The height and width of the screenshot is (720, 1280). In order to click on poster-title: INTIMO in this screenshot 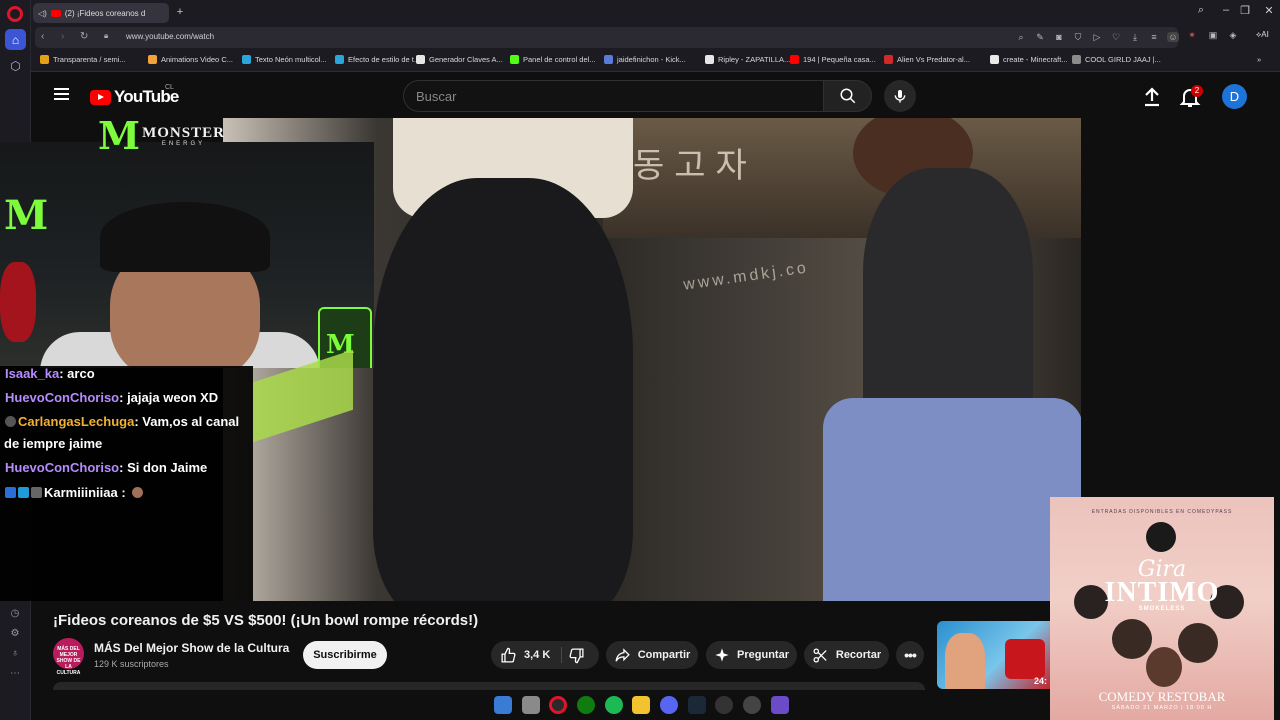, I will do `click(1162, 592)`.